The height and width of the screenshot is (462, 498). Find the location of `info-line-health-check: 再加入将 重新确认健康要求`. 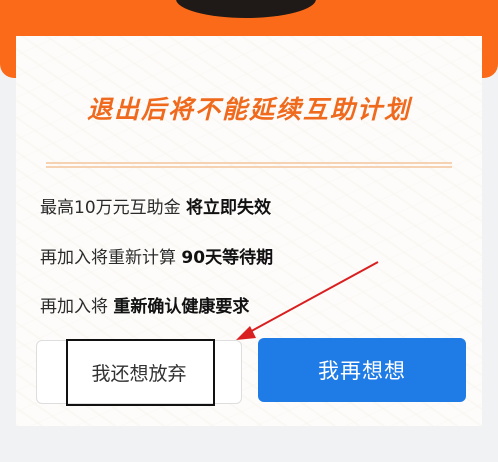

info-line-health-check: 再加入将 重新确认健康要求 is located at coordinates (144, 304).